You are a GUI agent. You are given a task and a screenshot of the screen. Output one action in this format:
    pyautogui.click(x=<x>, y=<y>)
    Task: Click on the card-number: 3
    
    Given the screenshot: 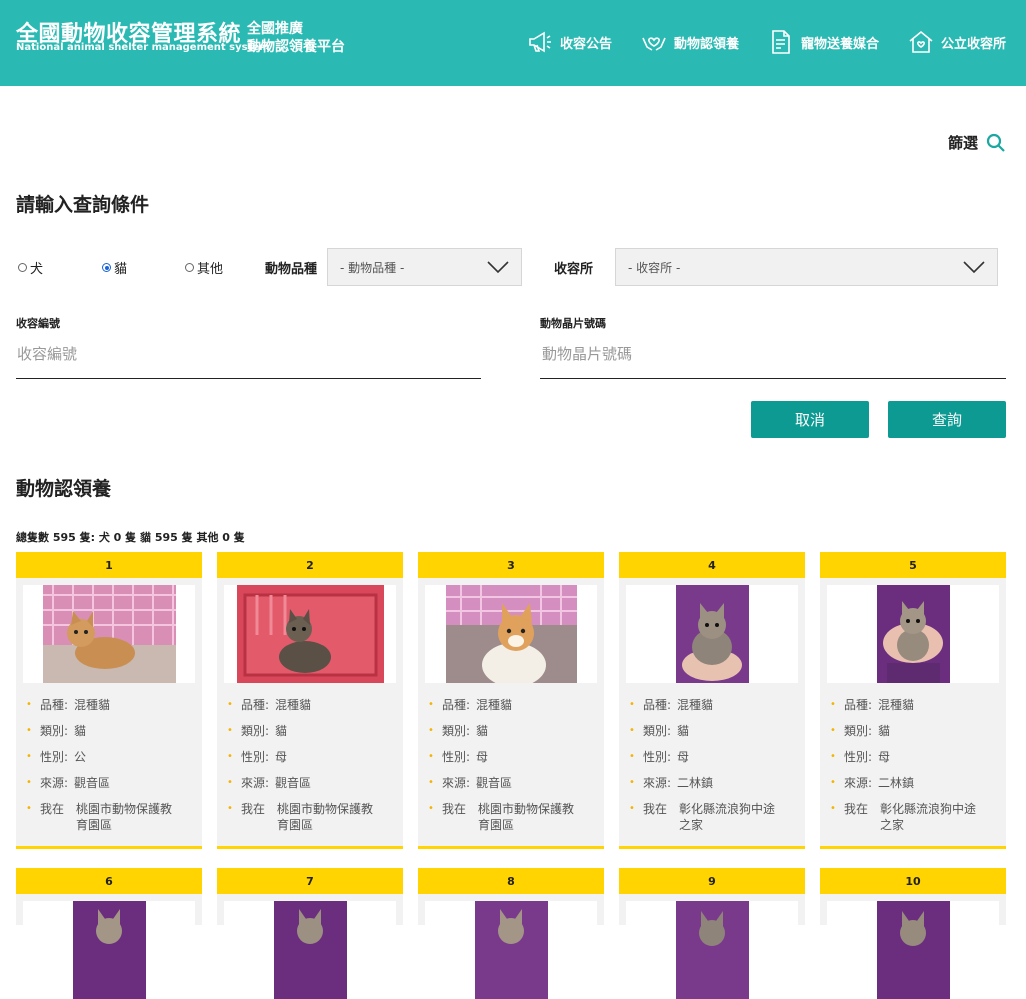 What is the action you would take?
    pyautogui.click(x=511, y=565)
    